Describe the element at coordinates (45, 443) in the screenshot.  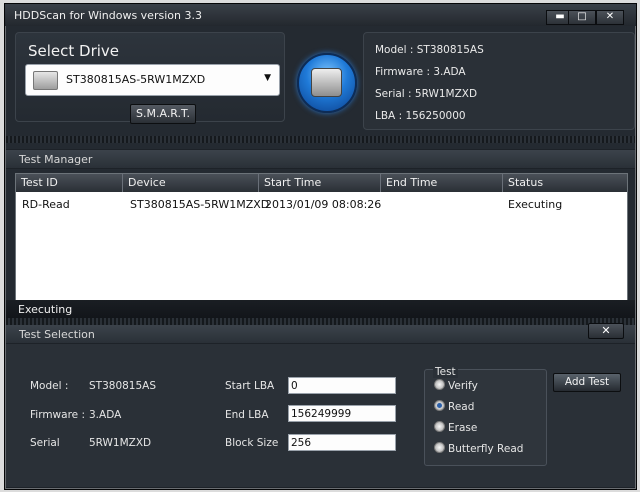
I see `serial-label: Serial` at that location.